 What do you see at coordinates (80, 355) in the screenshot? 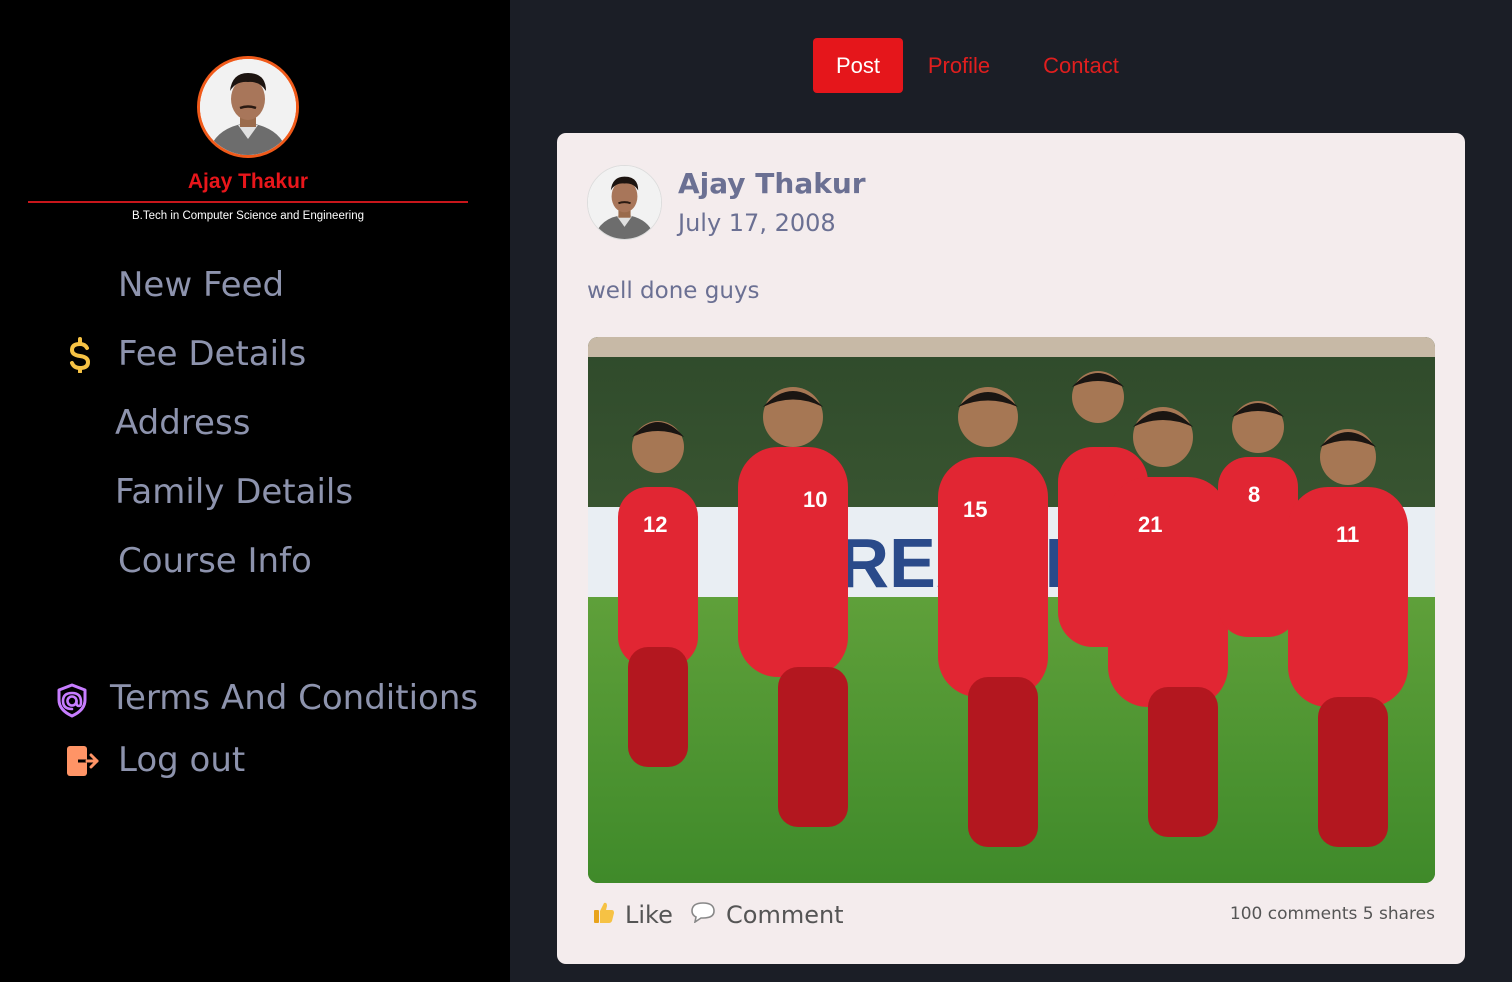
I see `dollar-icon` at bounding box center [80, 355].